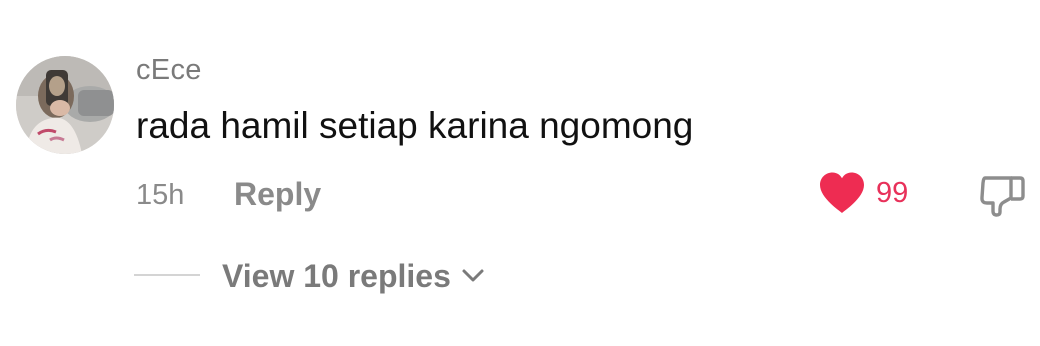 The image size is (1040, 346). What do you see at coordinates (167, 275) in the screenshot?
I see `replies-divider` at bounding box center [167, 275].